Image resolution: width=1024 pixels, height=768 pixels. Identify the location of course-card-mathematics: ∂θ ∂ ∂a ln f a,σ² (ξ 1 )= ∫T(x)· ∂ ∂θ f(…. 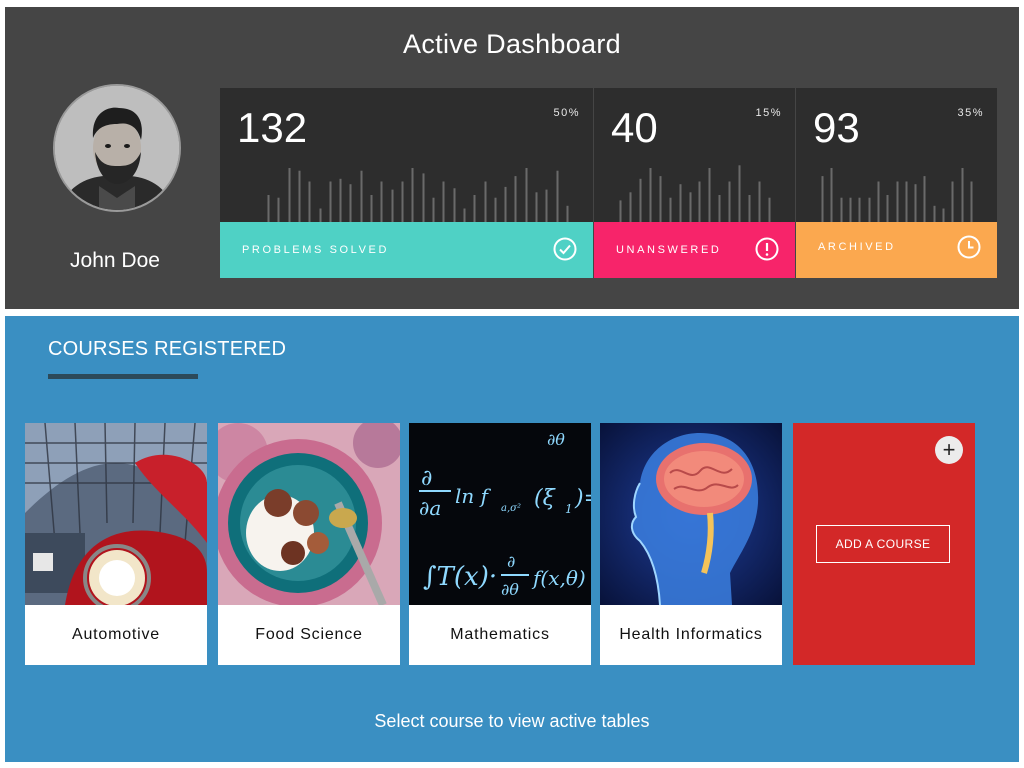
(500, 544).